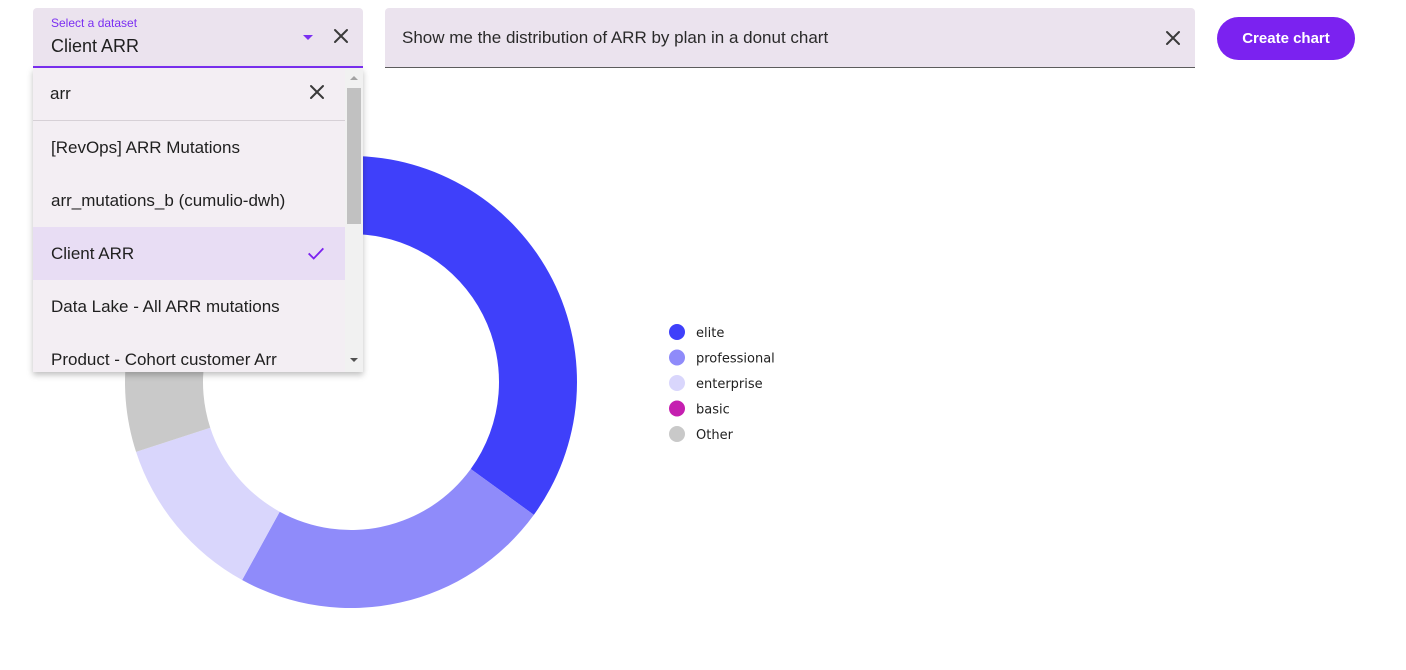 The height and width of the screenshot is (670, 1406). Describe the element at coordinates (316, 253) in the screenshot. I see `checkmark-icon` at that location.